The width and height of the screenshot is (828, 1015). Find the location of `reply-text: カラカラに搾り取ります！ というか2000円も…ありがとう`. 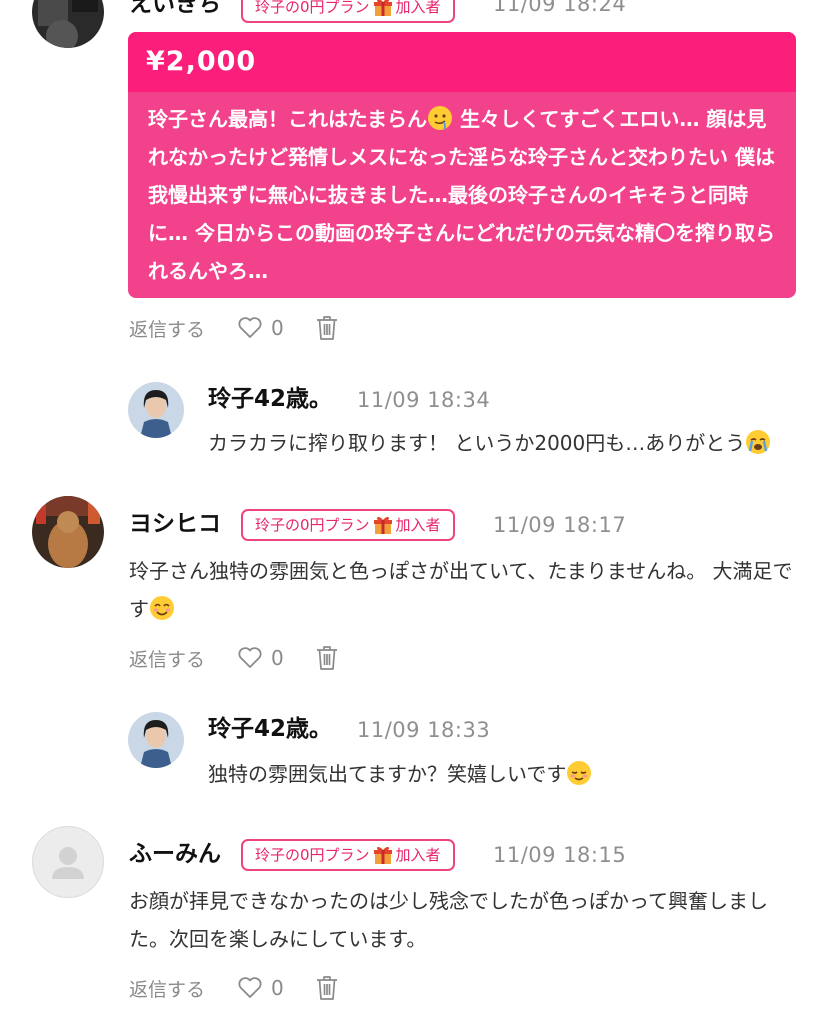

reply-text: カラカラに搾り取ります！ というか2000円も…ありがとう is located at coordinates (508, 443).